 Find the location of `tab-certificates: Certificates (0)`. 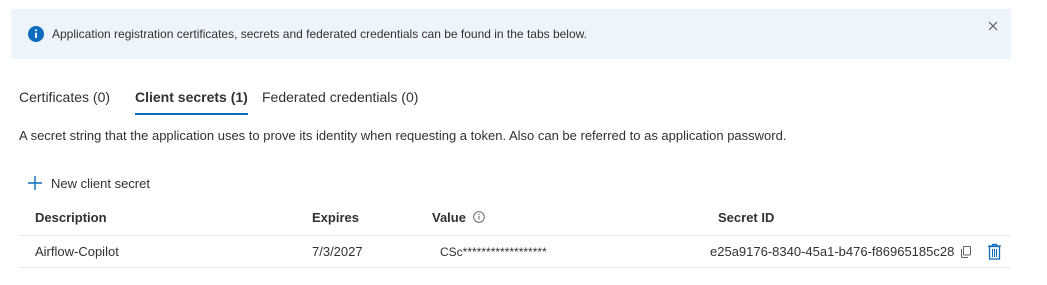

tab-certificates: Certificates (0) is located at coordinates (64, 97).